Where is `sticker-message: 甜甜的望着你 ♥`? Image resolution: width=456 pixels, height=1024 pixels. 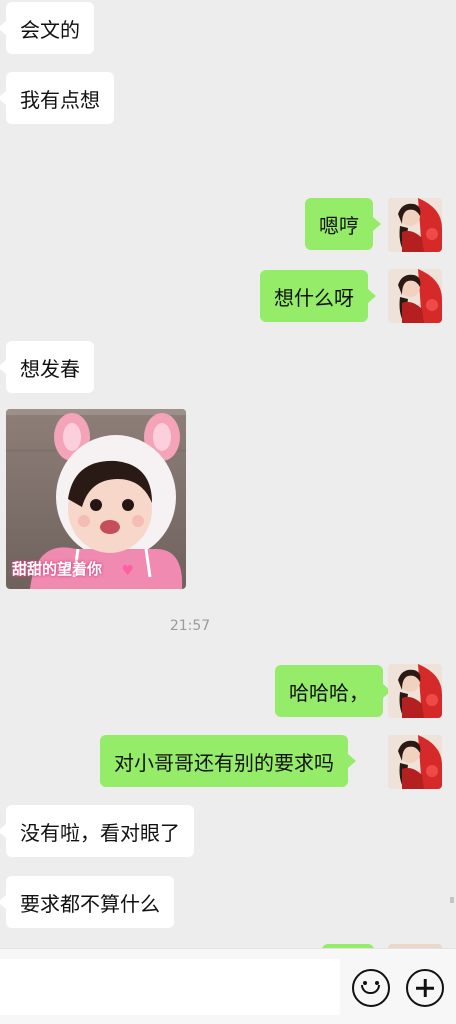 sticker-message: 甜甜的望着你 ♥ is located at coordinates (96, 499).